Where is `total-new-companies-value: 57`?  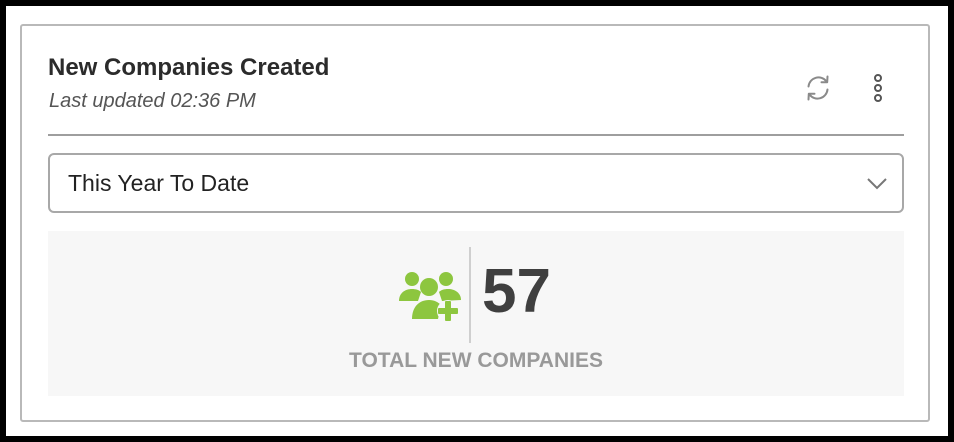
total-new-companies-value: 57 is located at coordinates (516, 291).